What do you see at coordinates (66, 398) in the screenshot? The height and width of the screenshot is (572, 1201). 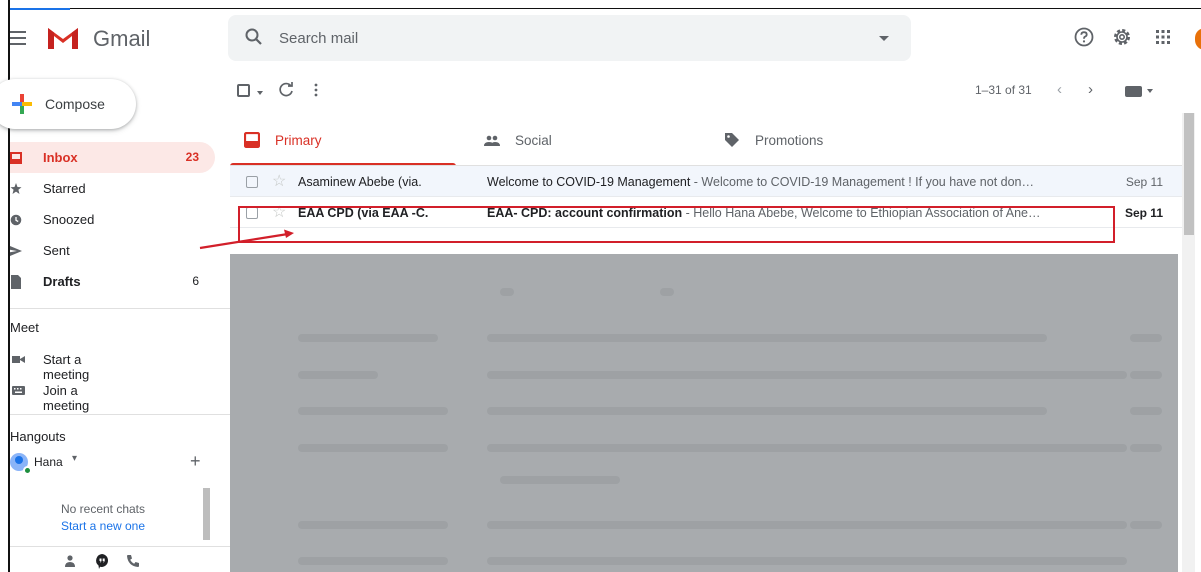 I see `meet-item-label: Join a meeting` at bounding box center [66, 398].